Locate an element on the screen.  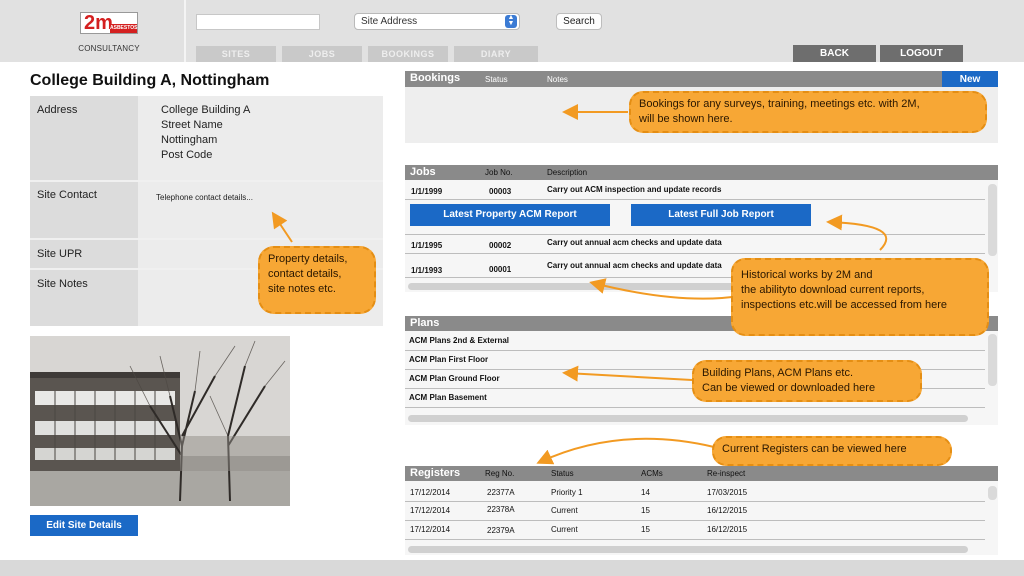
callout-line: Building Plans, ACM Plans etc. is located at coordinates (778, 373).